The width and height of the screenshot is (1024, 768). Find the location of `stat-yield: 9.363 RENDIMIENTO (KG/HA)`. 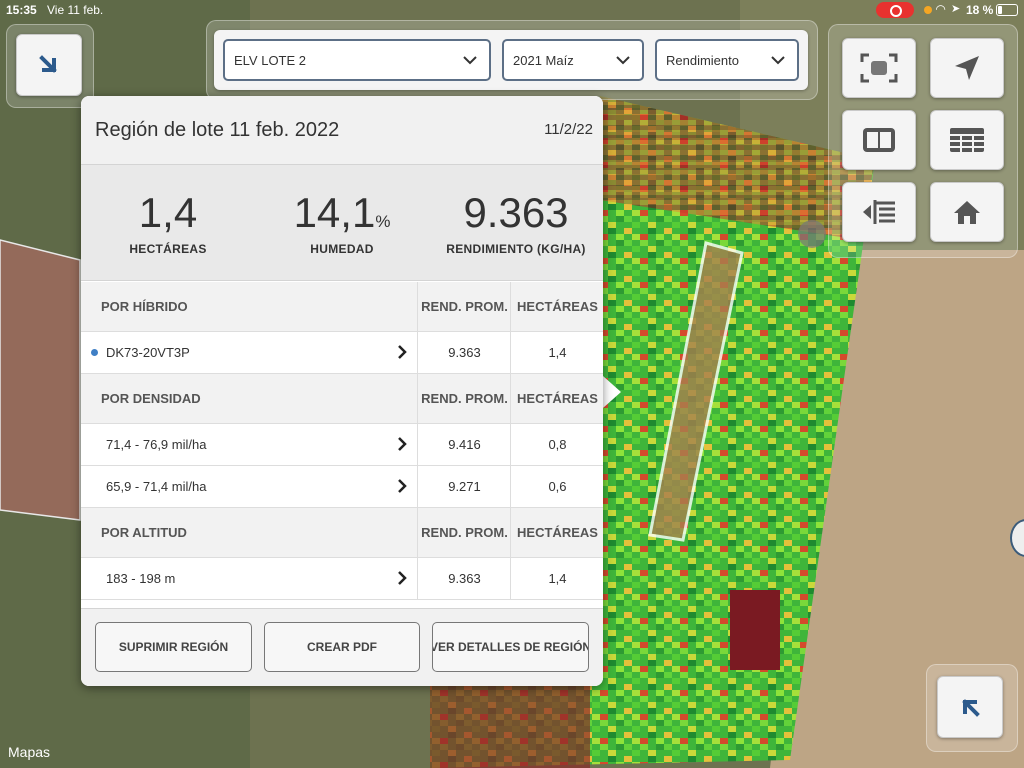

stat-yield: 9.363 RENDIMIENTO (KG/HA) is located at coordinates (516, 222).